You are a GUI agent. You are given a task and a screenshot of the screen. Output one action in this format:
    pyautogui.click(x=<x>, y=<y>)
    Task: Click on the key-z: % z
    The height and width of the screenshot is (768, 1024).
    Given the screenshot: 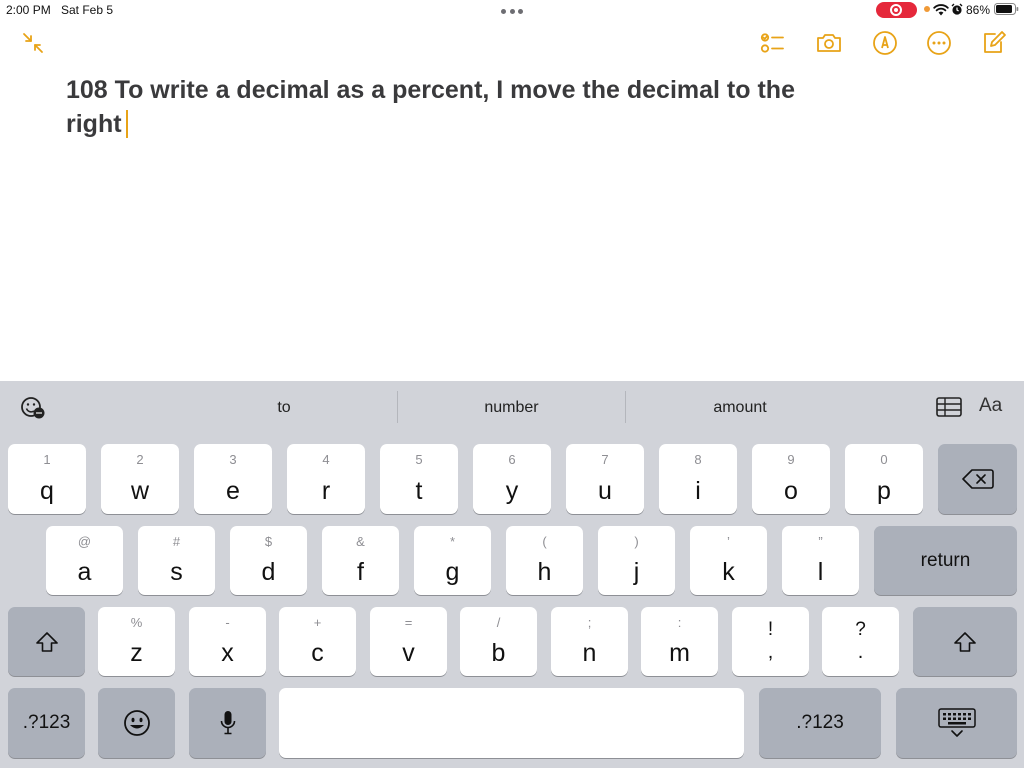 What is the action you would take?
    pyautogui.click(x=136, y=641)
    